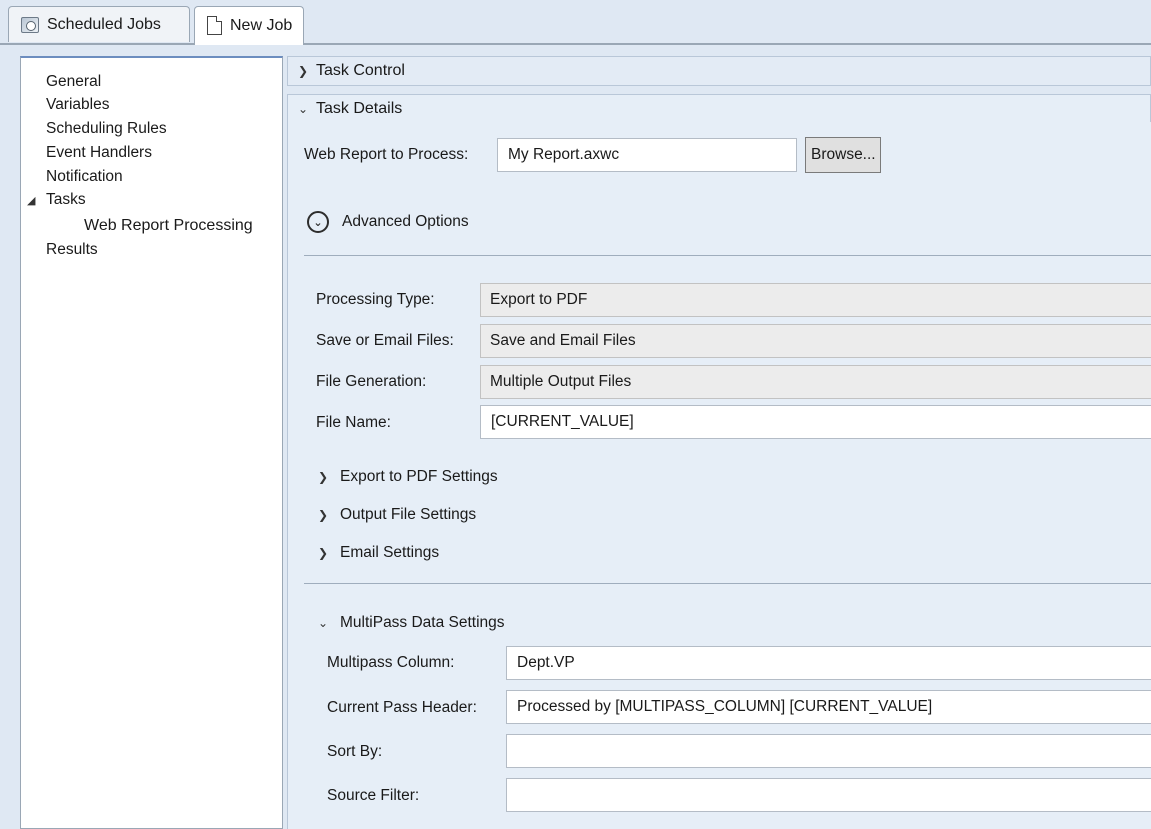 The image size is (1151, 829). Describe the element at coordinates (828, 795) in the screenshot. I see `source-filter-field` at that location.